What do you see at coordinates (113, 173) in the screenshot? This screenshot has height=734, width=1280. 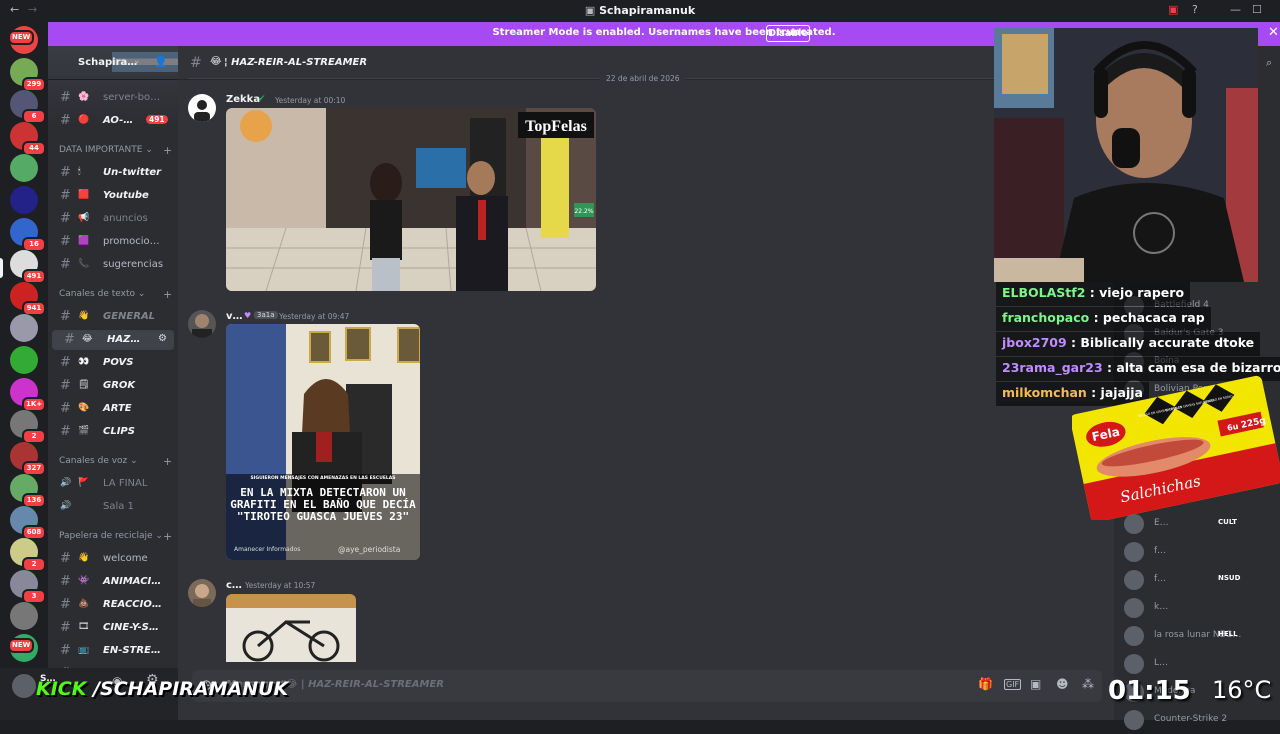 I see `channel-item: # 🕯 Un-twitter` at bounding box center [113, 173].